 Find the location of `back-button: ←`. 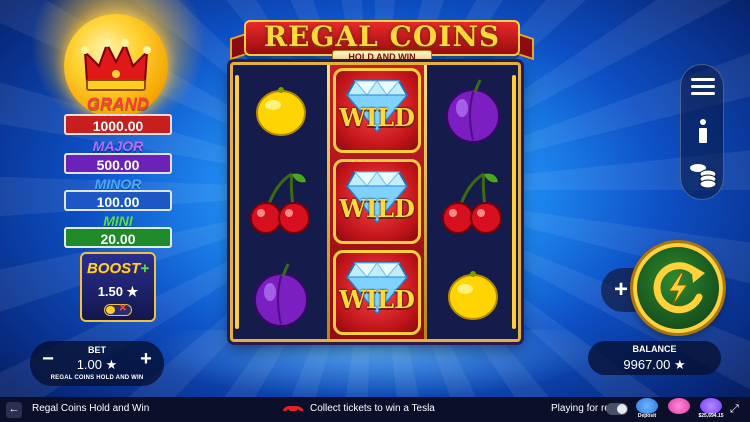

back-button: ← is located at coordinates (14, 410).